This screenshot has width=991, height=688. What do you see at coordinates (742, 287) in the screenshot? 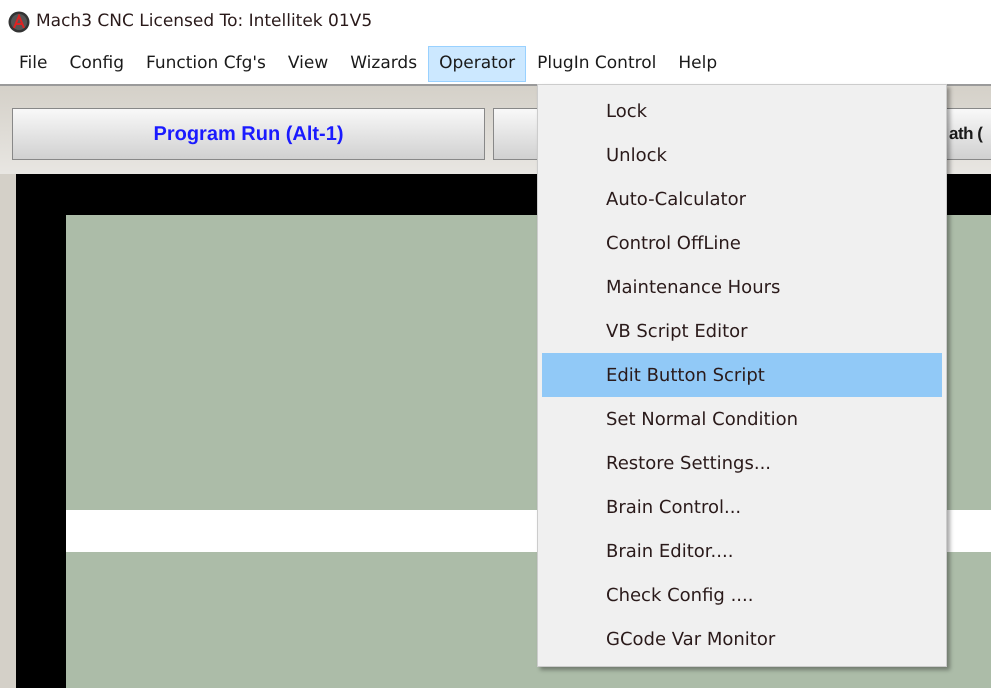
I see `dropdown-item: Maintenance Hours` at bounding box center [742, 287].